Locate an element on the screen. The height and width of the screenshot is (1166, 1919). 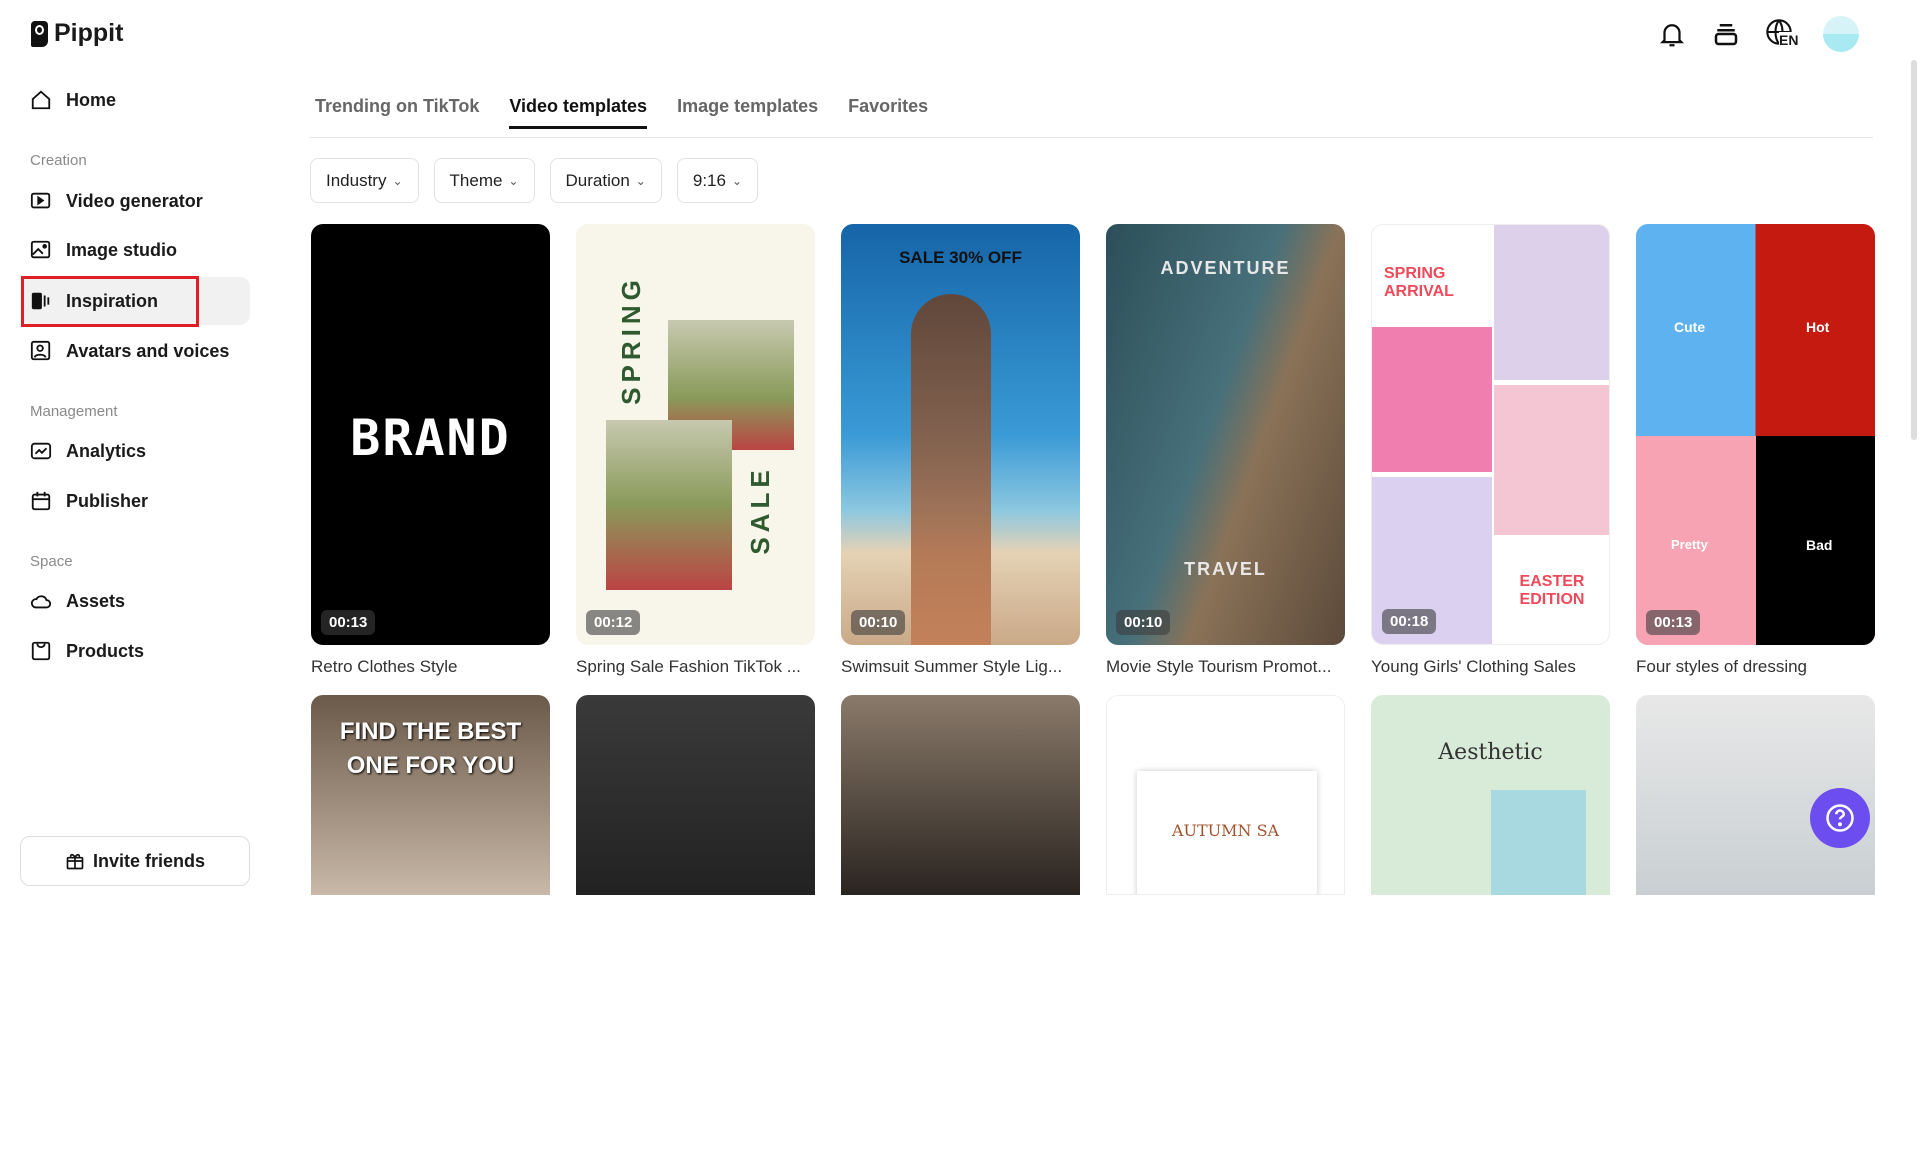
help-button is located at coordinates (1840, 818).